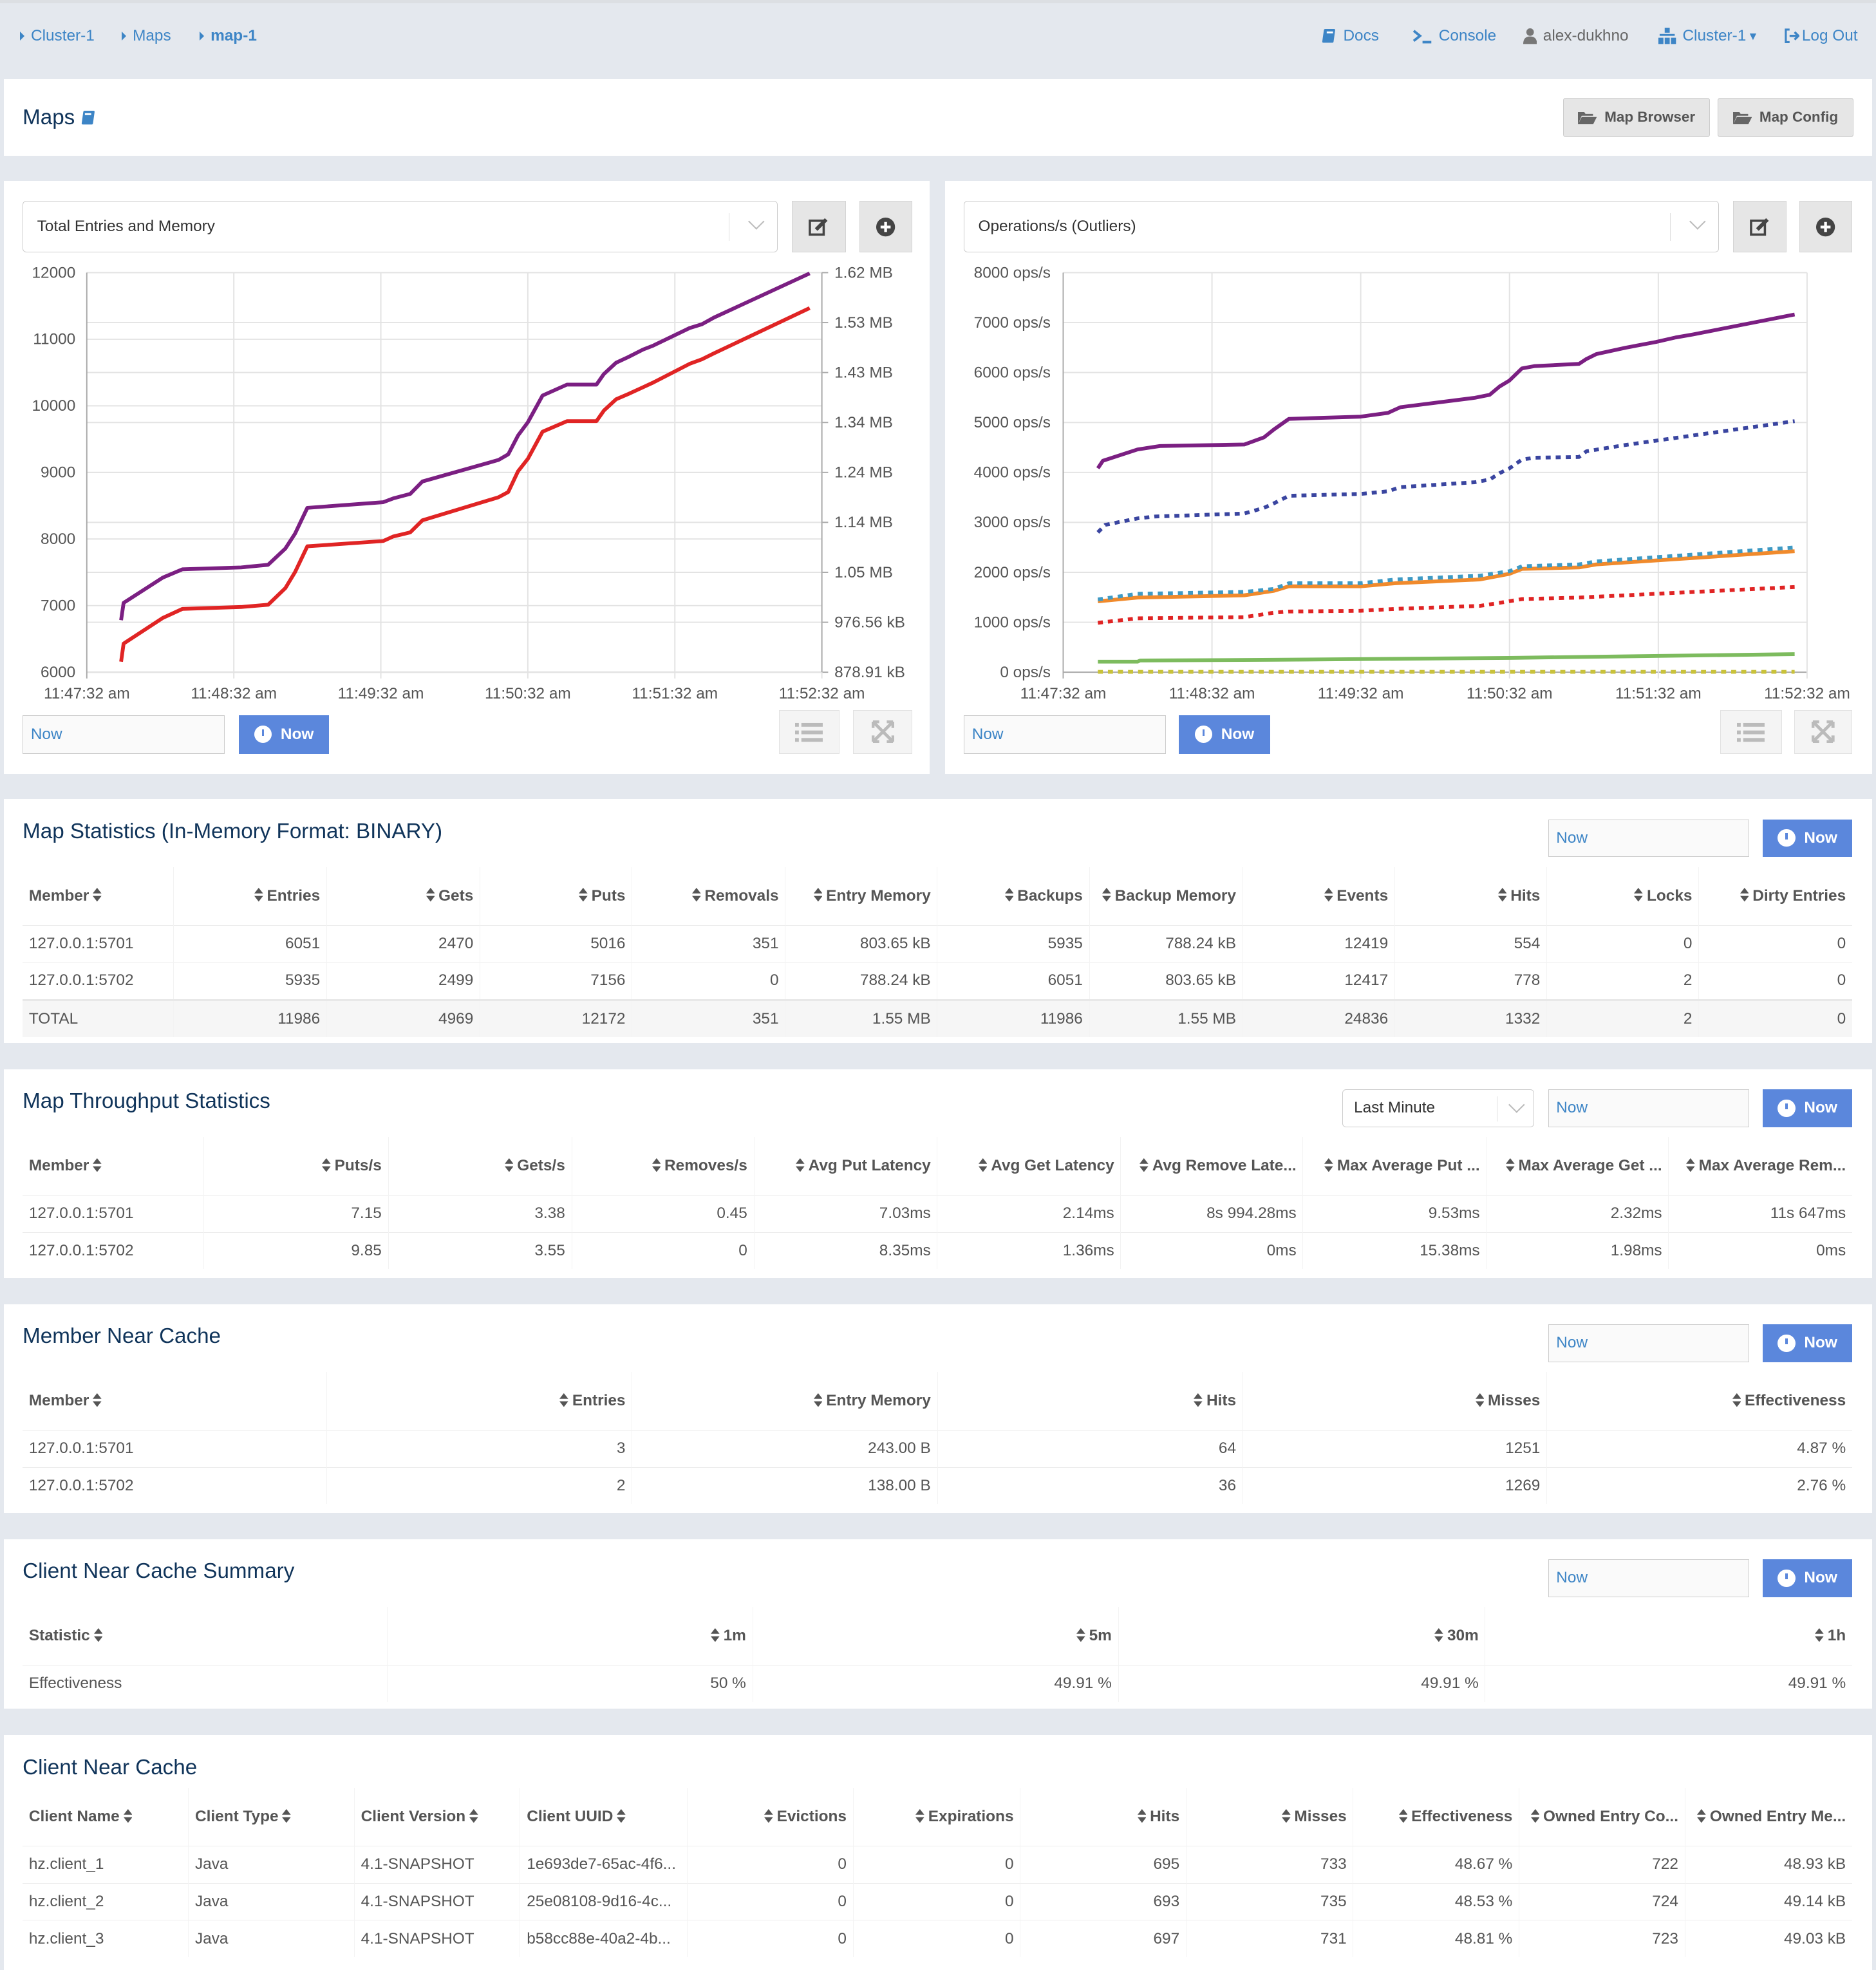  Describe the element at coordinates (845, 1167) in the screenshot. I see `column-header-avg-put-latency: Avg Put Latency` at that location.